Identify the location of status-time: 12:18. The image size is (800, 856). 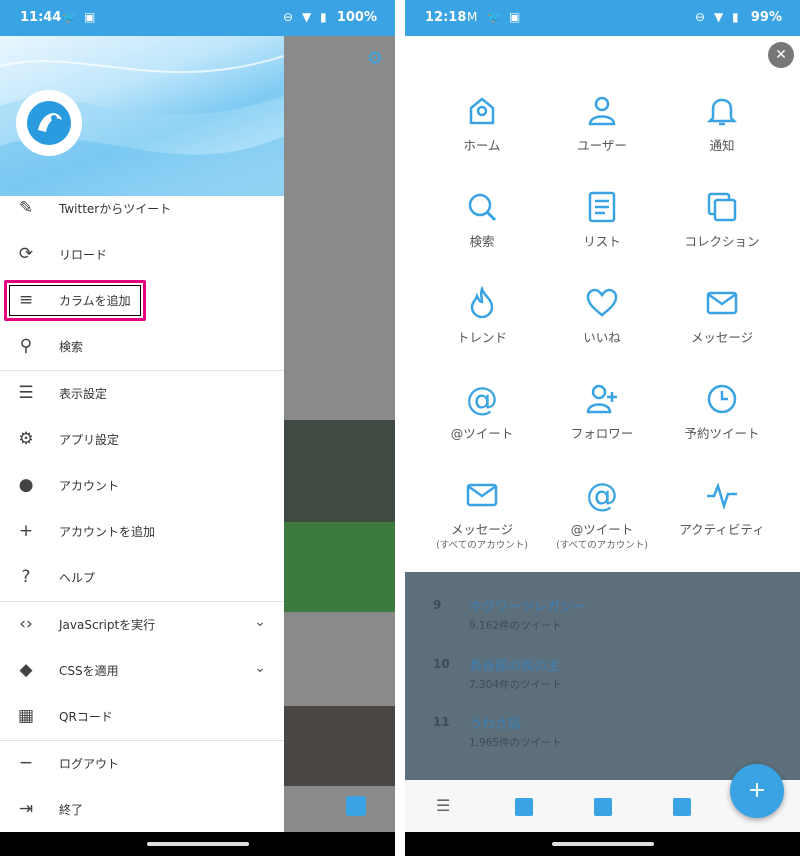
(446, 17).